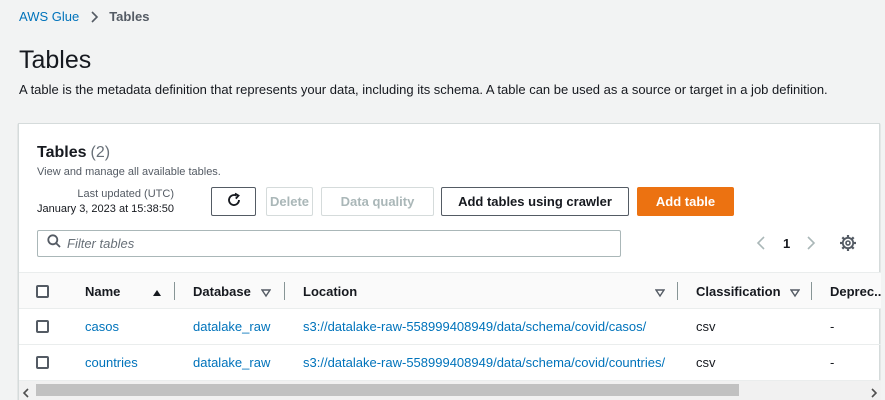 This screenshot has width=885, height=400. Describe the element at coordinates (105, 209) in the screenshot. I see `last-updated-value: January 3, 2023 at 15:38:50` at that location.